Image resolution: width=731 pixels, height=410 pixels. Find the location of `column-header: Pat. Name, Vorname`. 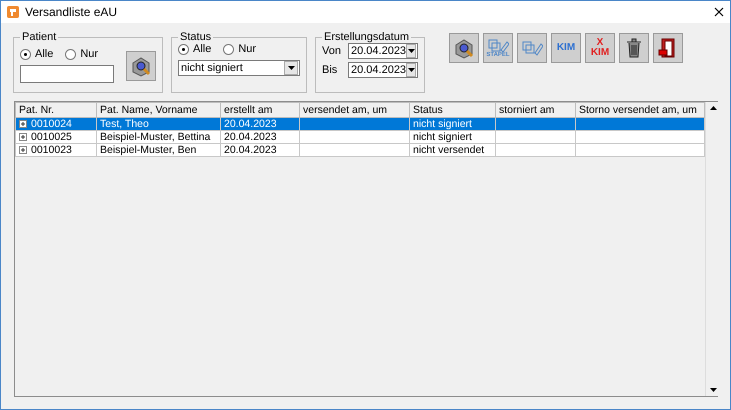

column-header: Pat. Name, Vorname is located at coordinates (158, 110).